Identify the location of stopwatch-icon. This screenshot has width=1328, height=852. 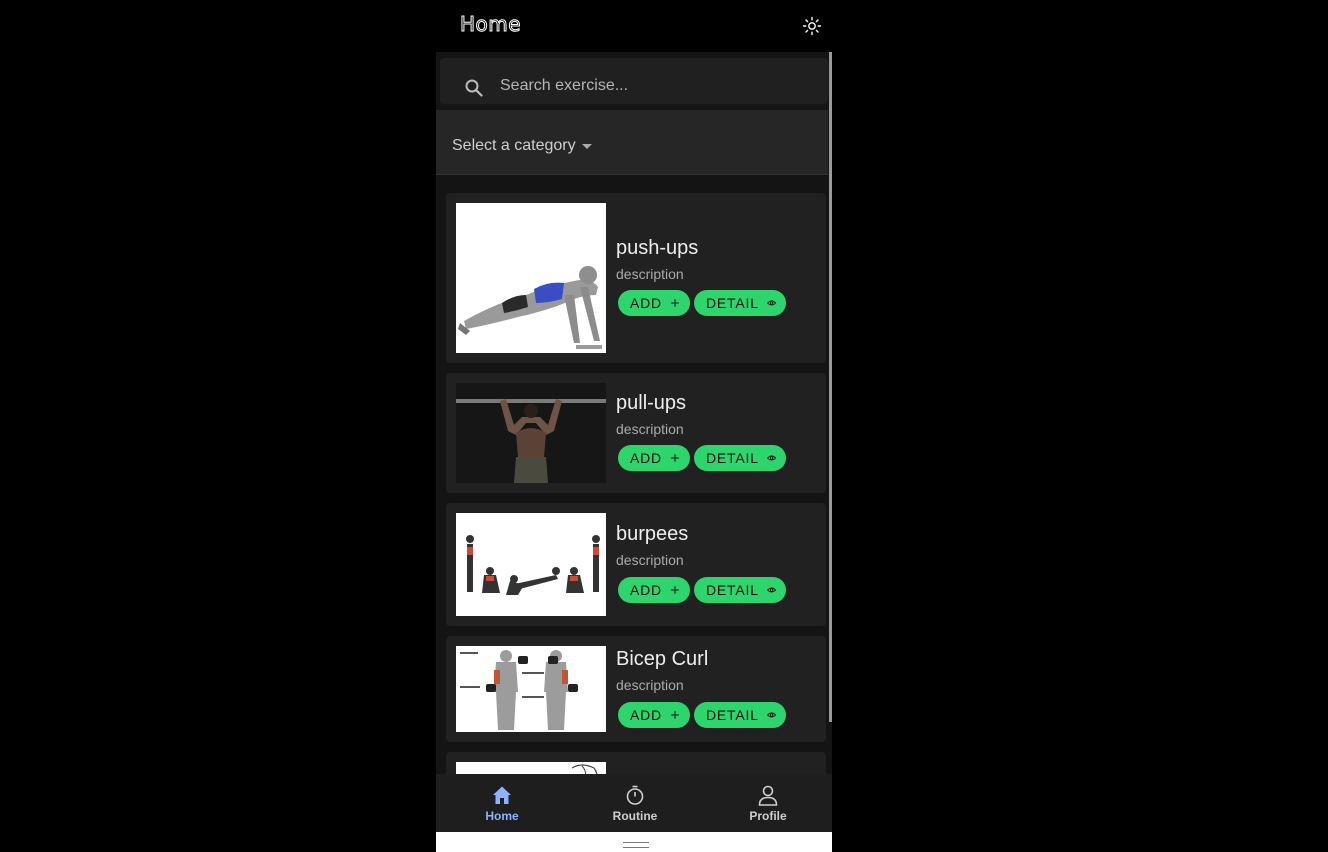
(635, 795).